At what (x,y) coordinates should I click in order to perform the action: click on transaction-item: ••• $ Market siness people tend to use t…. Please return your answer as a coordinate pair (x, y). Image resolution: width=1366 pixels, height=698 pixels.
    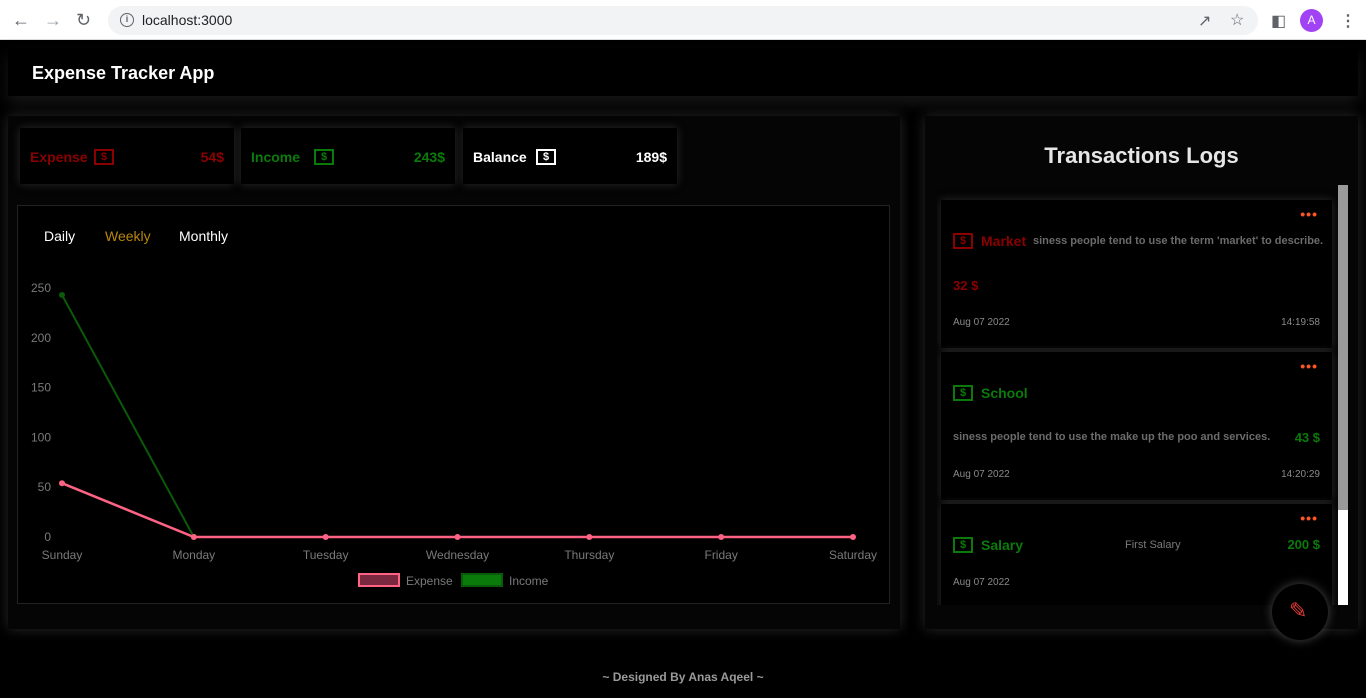
    Looking at the image, I should click on (1136, 274).